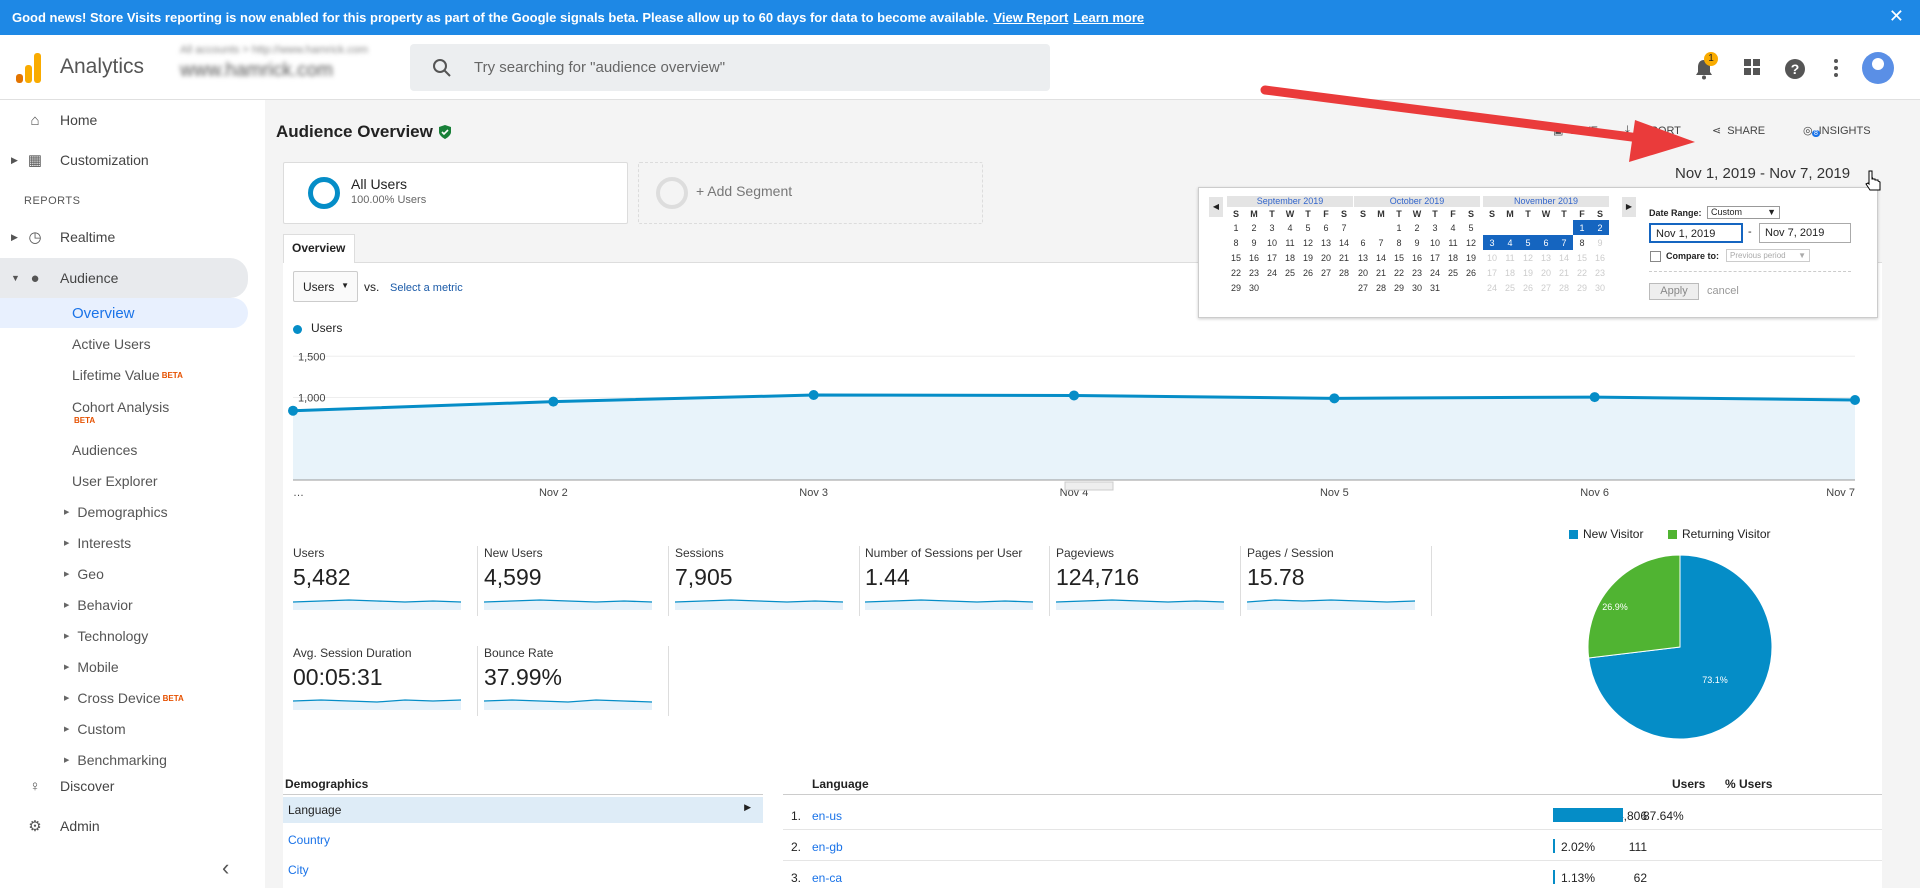 This screenshot has height=888, width=1920. Describe the element at coordinates (1435, 287) in the screenshot. I see `calendar-day: 31` at that location.